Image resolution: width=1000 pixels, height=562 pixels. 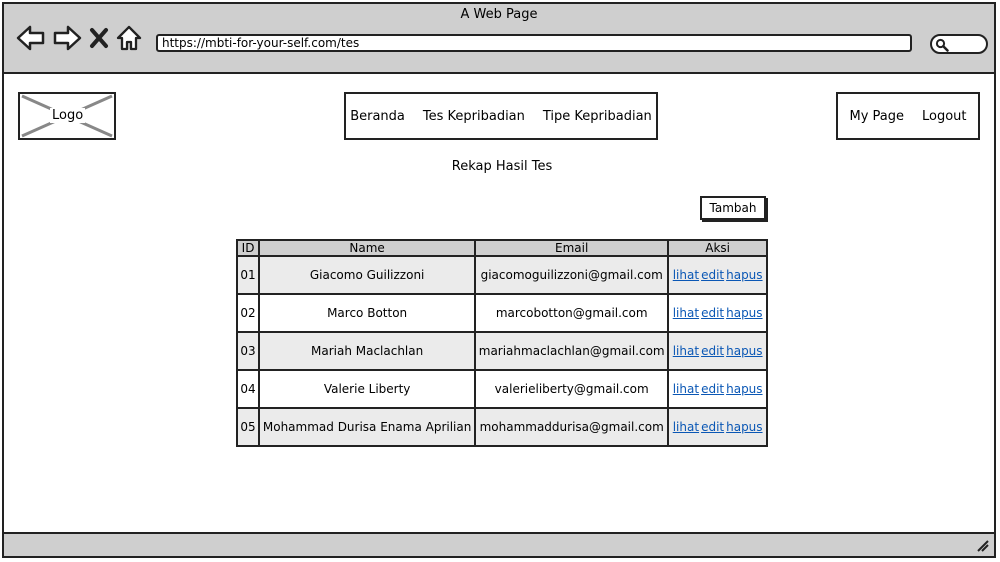 I want to click on main-nav: Beranda Tes Kepribadian Tipe Kepribadian, so click(x=501, y=116).